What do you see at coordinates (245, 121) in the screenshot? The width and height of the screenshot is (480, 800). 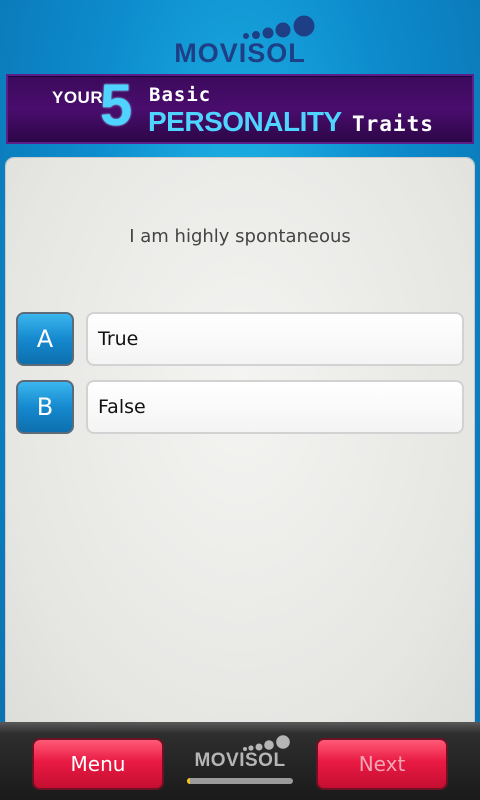 I see `banner-personality: PERSONALITY` at bounding box center [245, 121].